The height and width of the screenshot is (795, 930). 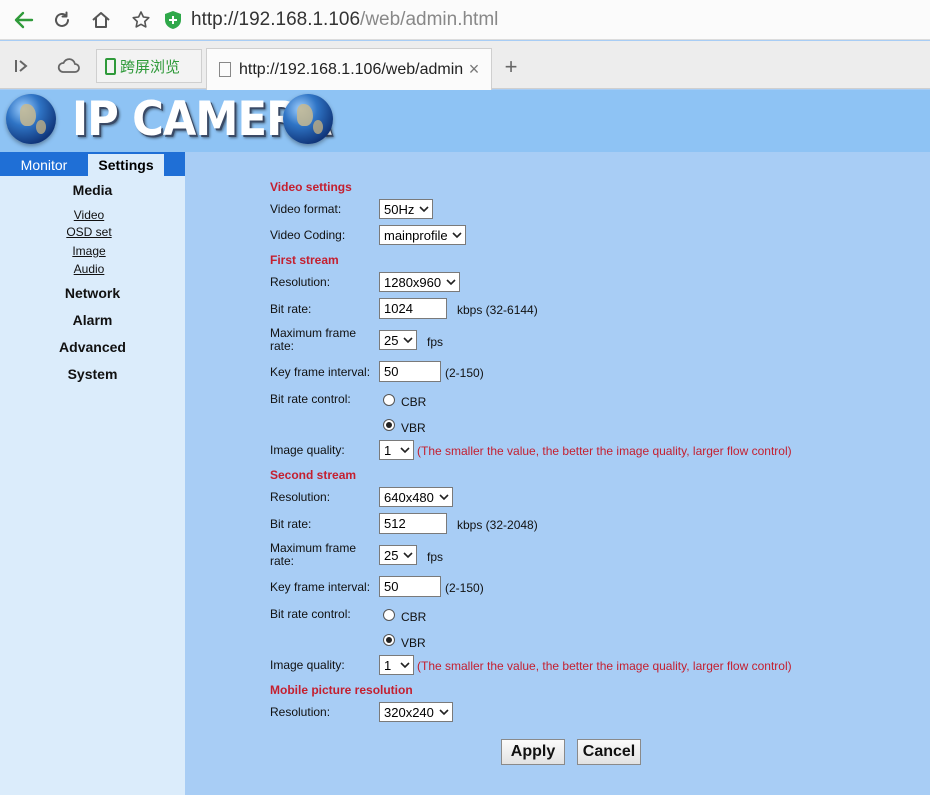 I want to click on menu-item-image: Image, so click(x=89, y=251).